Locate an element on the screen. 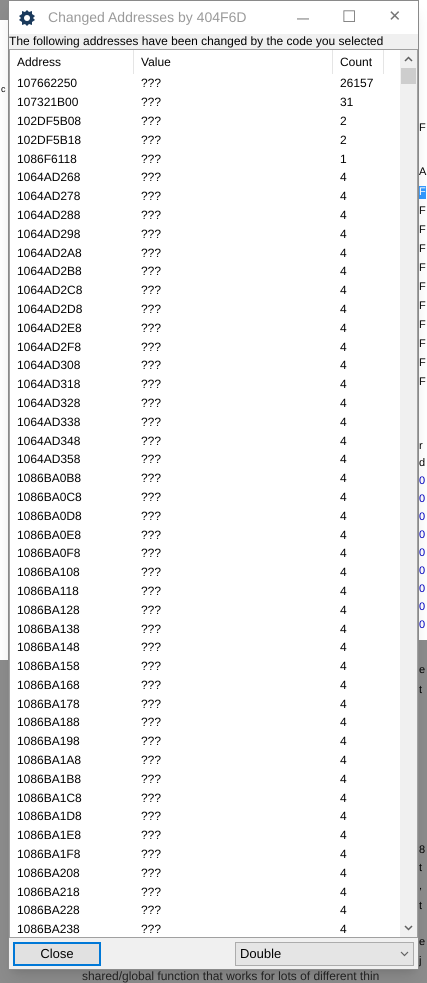 The image size is (427, 983). type-dropdown: Double is located at coordinates (324, 954).